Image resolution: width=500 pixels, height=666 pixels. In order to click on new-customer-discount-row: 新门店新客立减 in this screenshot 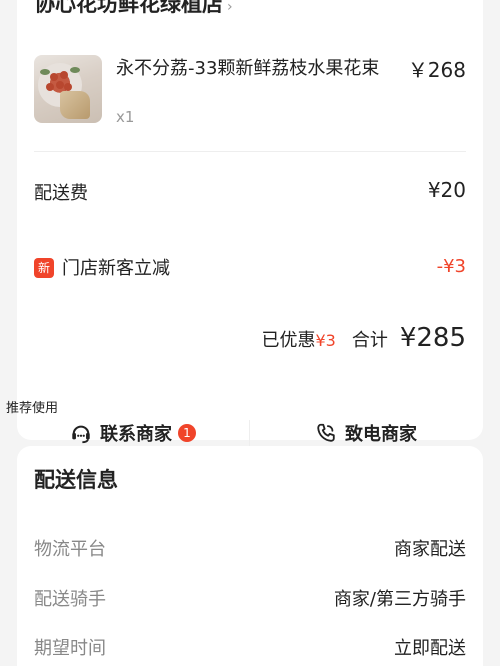, I will do `click(102, 267)`.